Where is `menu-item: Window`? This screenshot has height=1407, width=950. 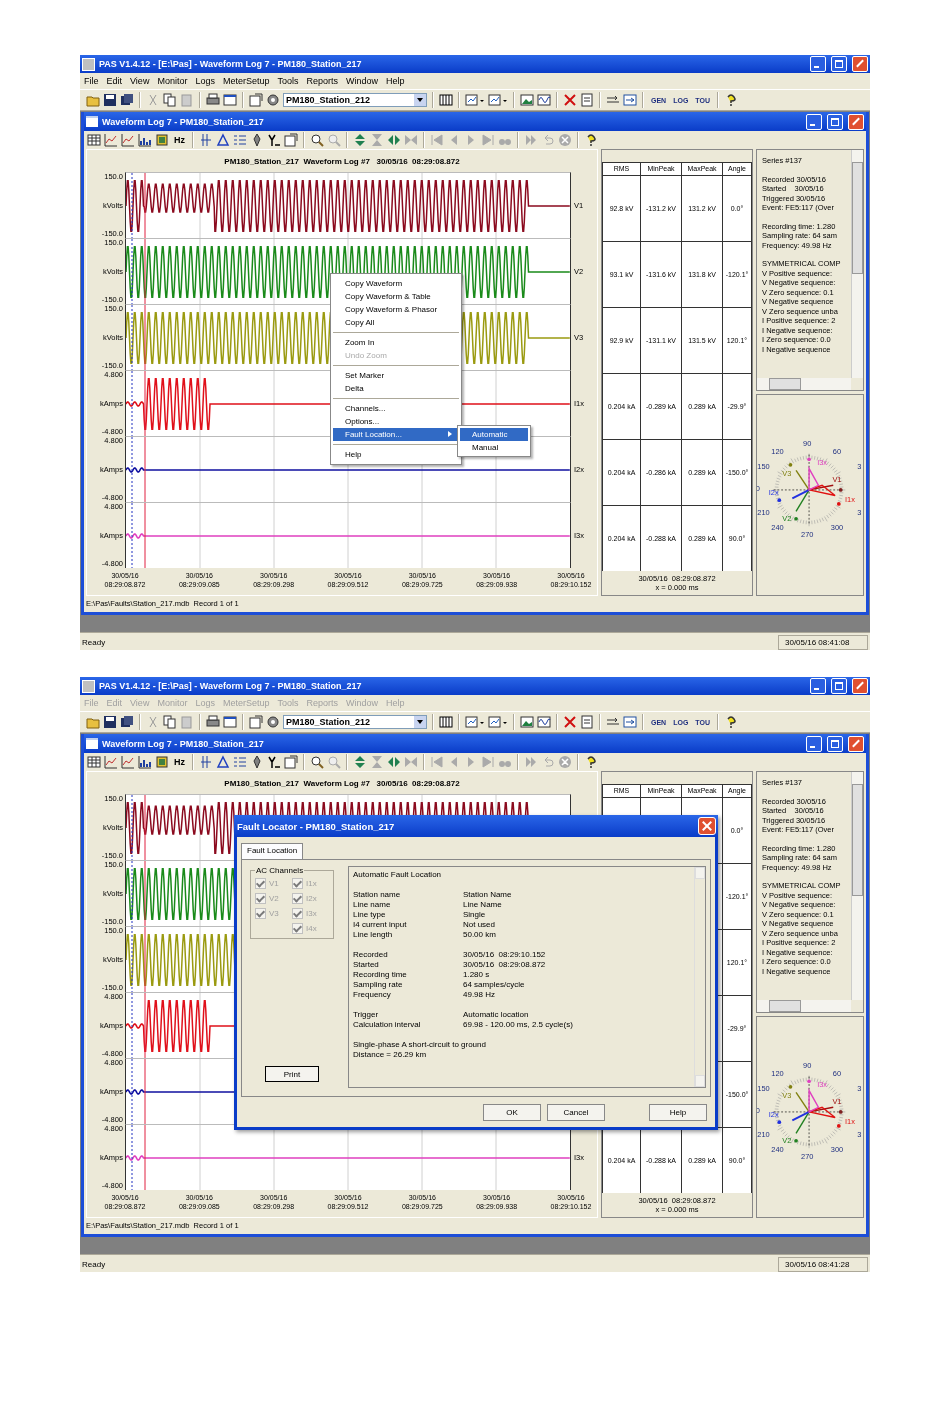 menu-item: Window is located at coordinates (362, 81).